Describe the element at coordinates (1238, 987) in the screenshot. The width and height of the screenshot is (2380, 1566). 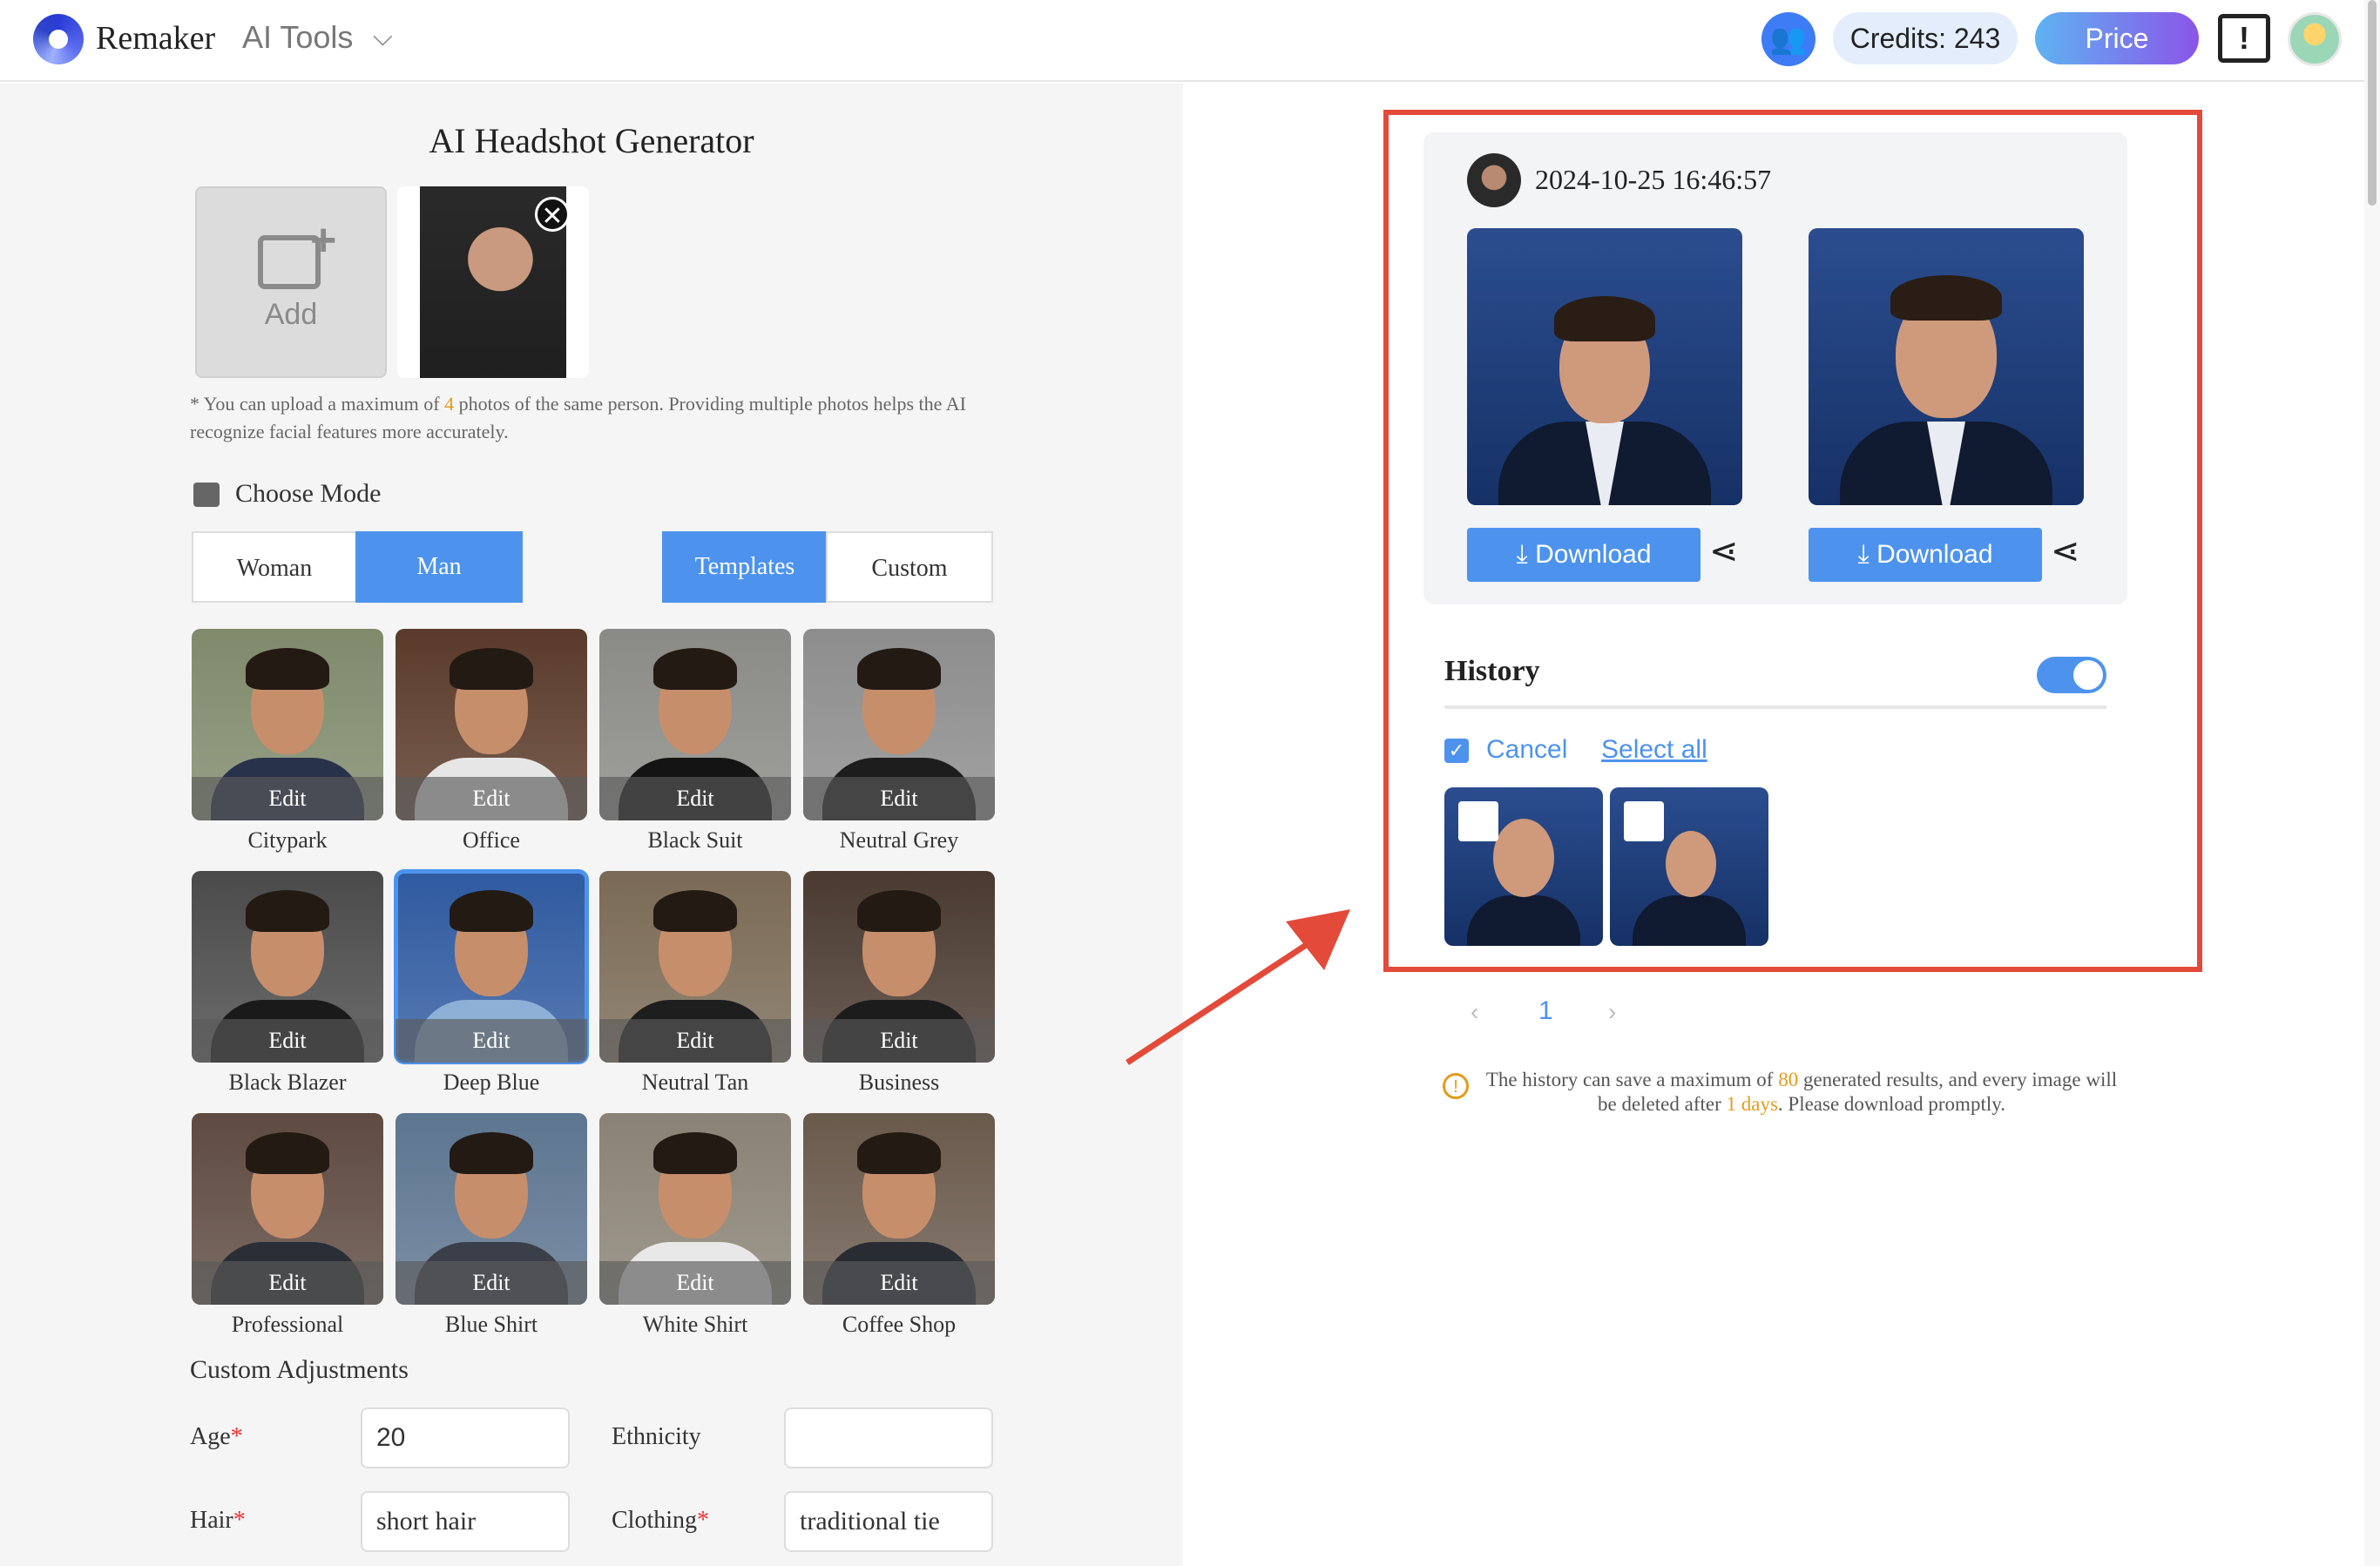
I see `annotation-arrow` at that location.